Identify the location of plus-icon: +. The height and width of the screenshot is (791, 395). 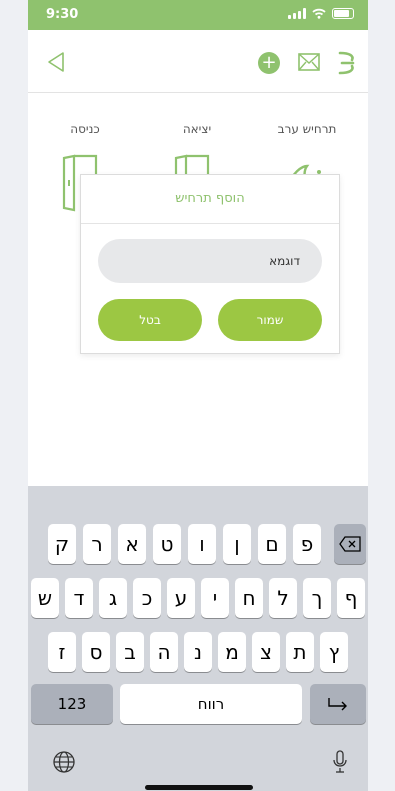
(269, 63).